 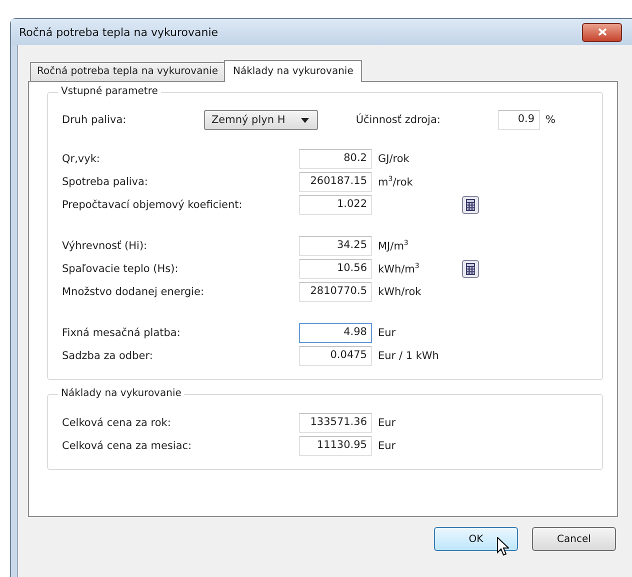 I want to click on field-label: Fixná mesačná platba:, so click(x=122, y=332).